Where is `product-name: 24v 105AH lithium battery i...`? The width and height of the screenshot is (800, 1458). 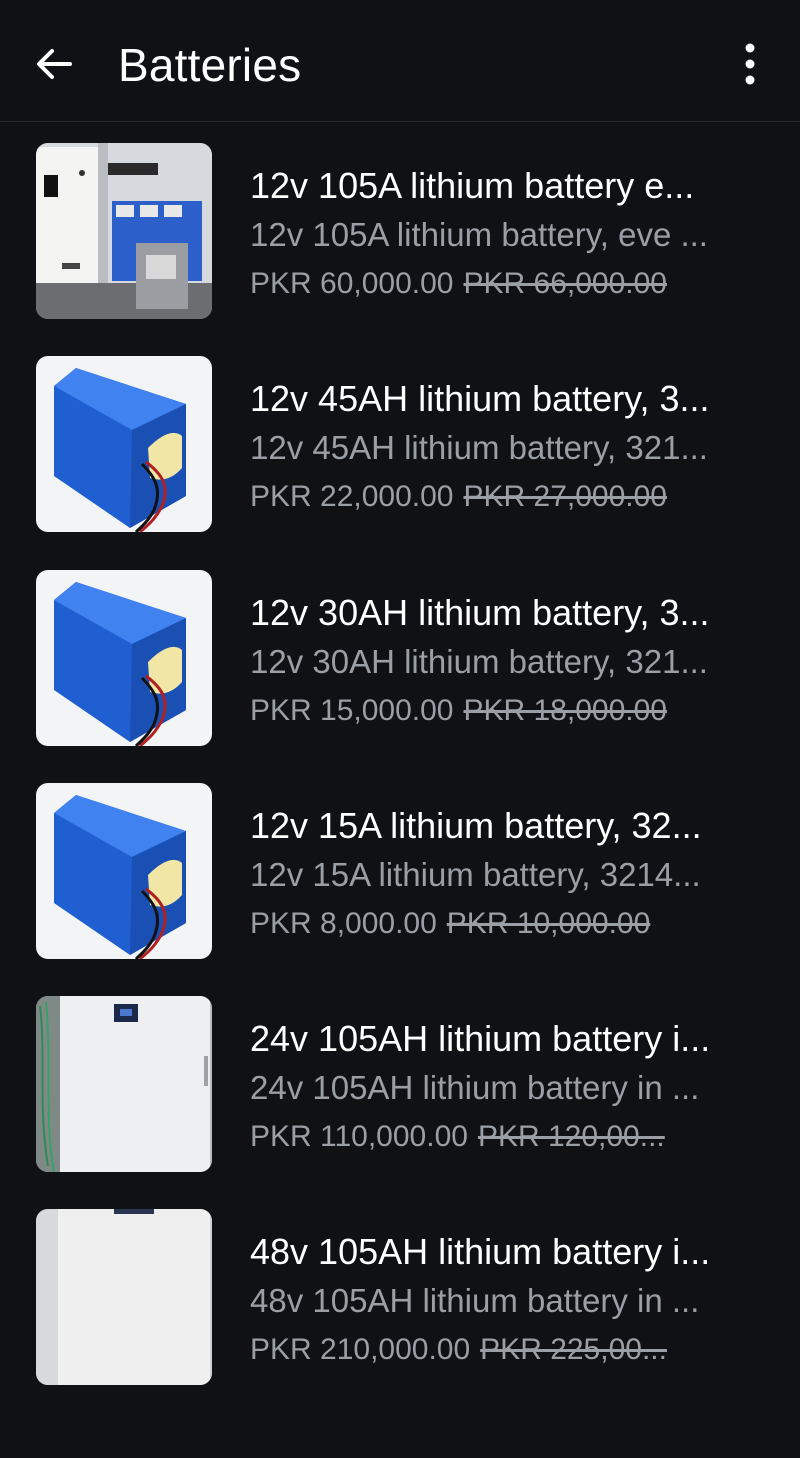 product-name: 24v 105AH lithium battery i... is located at coordinates (480, 1038).